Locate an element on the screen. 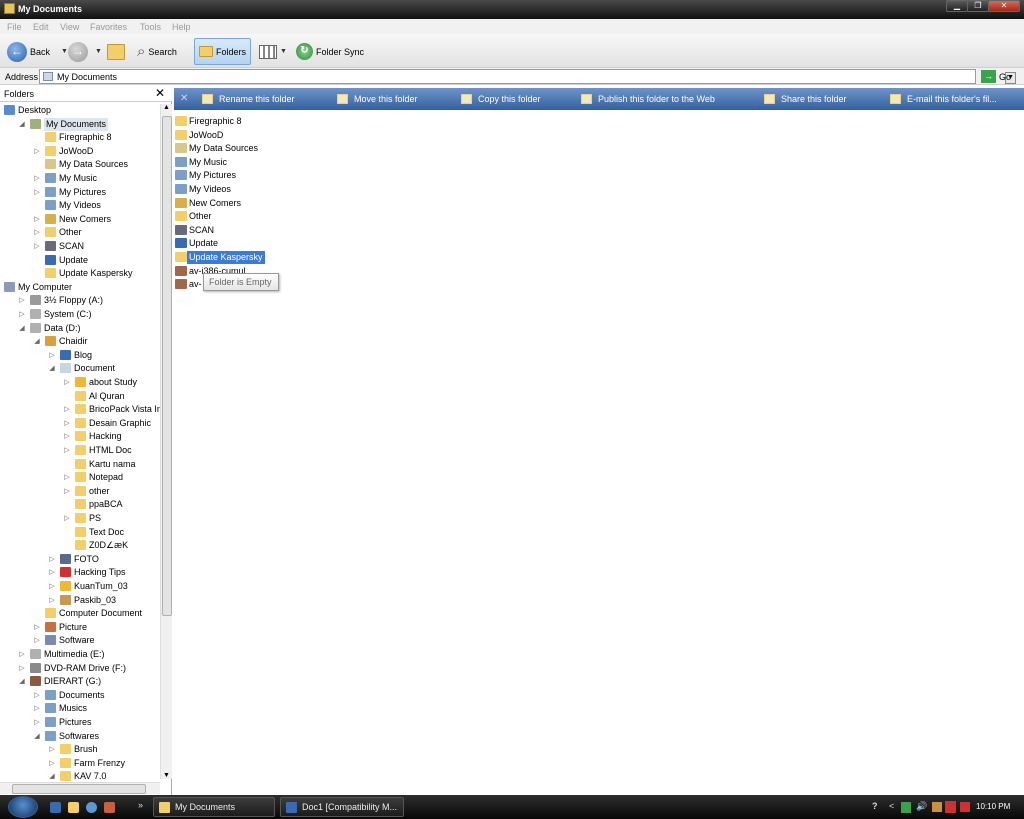 The height and width of the screenshot is (819, 1024). tree-item: ▷ New Comers is located at coordinates (80, 219).